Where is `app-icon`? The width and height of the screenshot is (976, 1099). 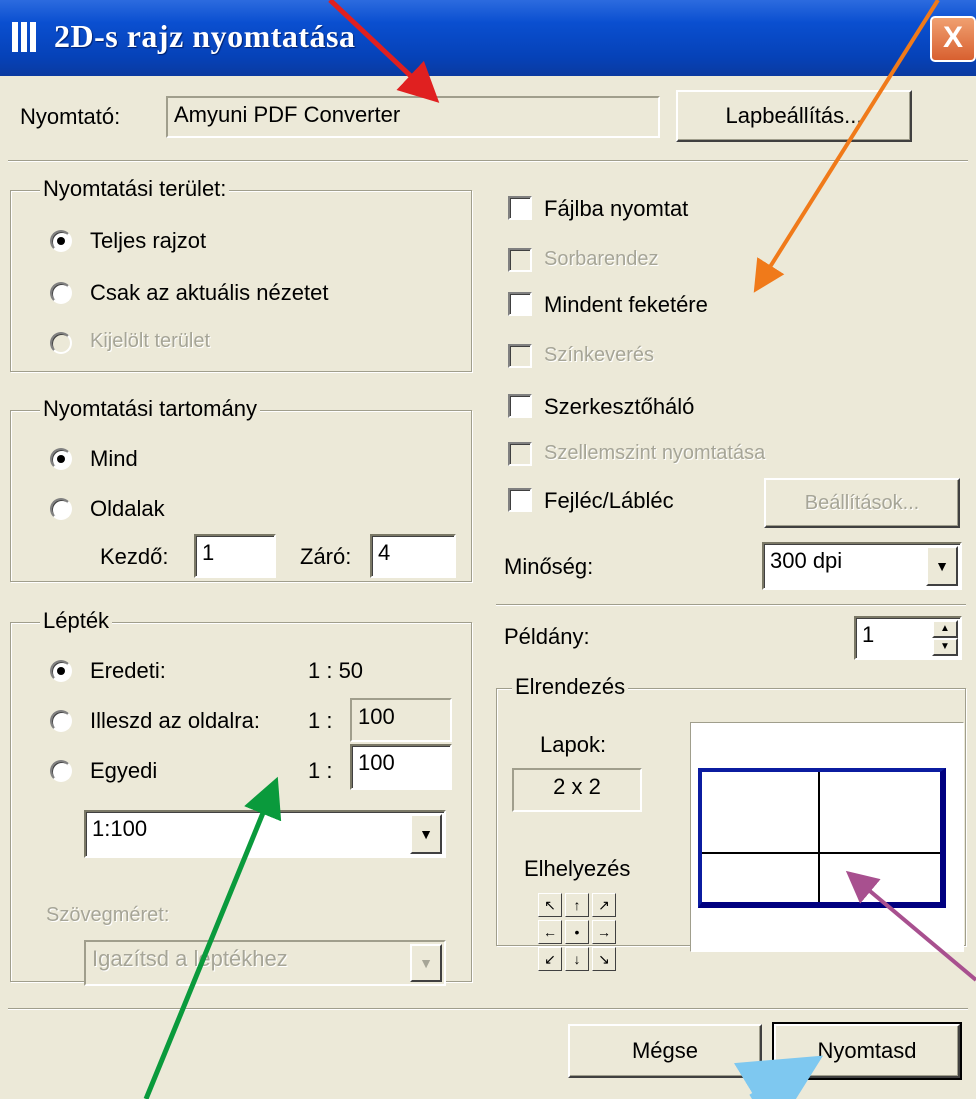
app-icon is located at coordinates (26, 37).